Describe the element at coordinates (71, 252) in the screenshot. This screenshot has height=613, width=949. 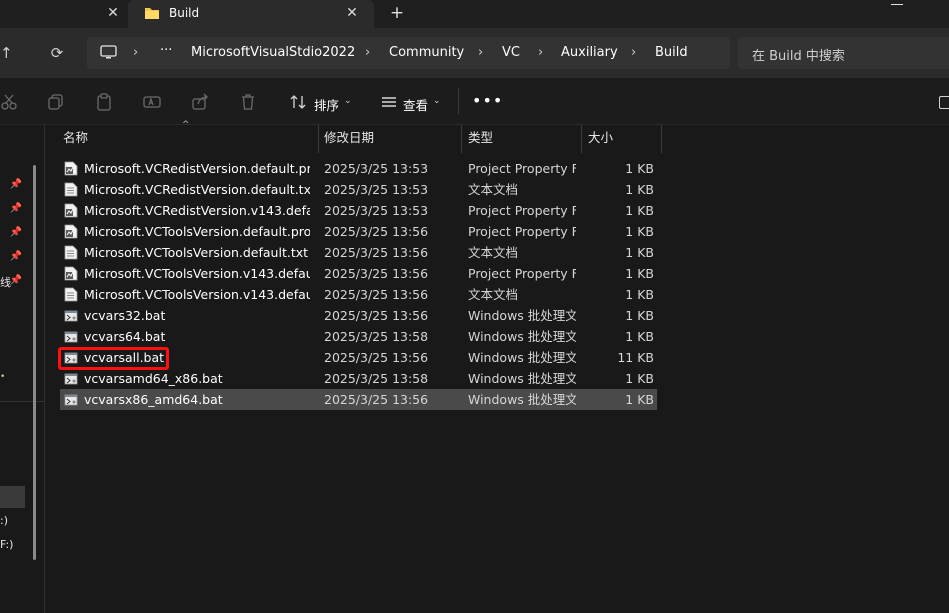
I see `text-file-icon` at that location.